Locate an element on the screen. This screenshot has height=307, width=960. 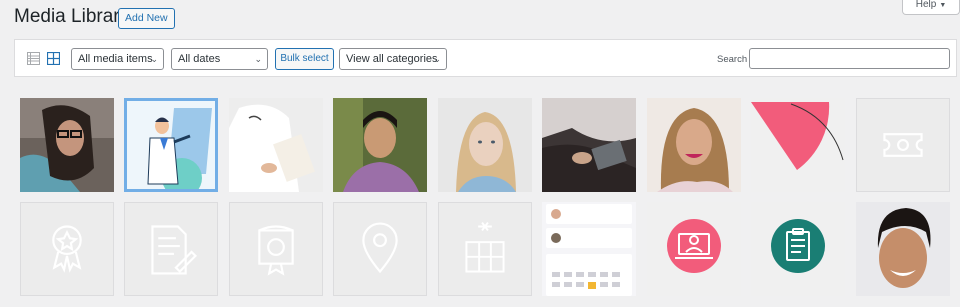
triangle-down-icon: ▼ is located at coordinates (943, 5).